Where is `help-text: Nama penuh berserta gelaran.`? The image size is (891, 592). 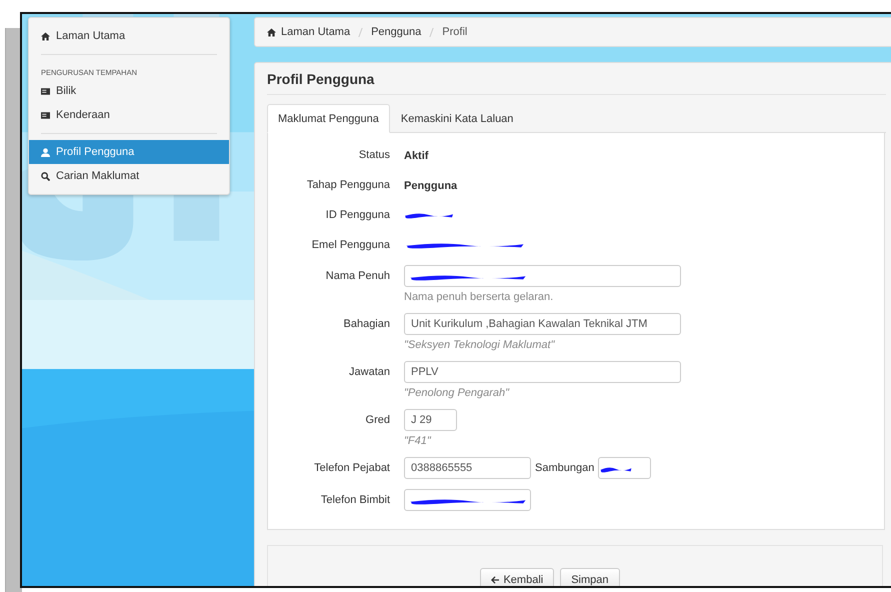 help-text: Nama penuh berserta gelaran. is located at coordinates (479, 297).